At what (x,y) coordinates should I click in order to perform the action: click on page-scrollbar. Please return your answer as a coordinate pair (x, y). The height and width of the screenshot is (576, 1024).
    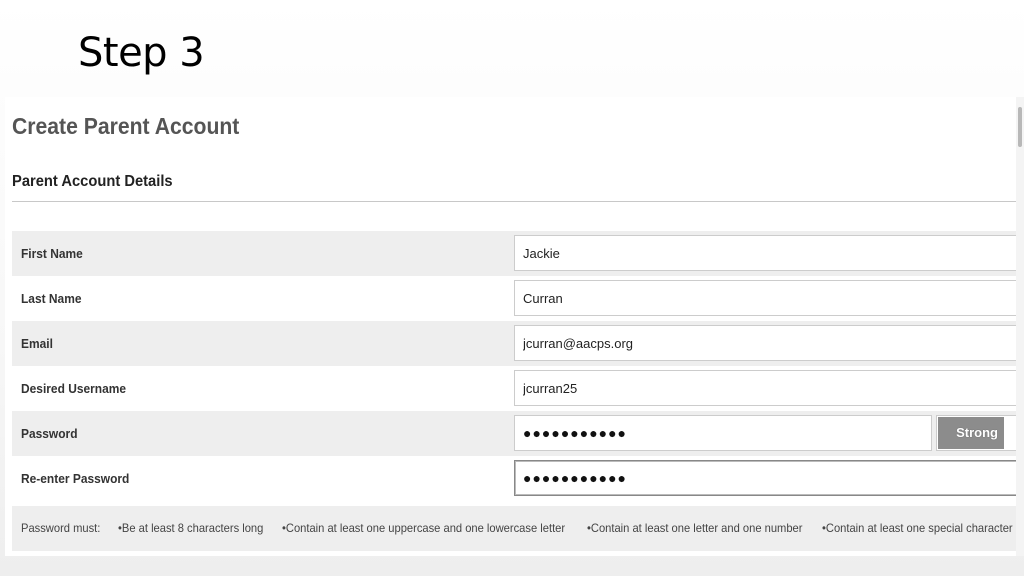
    Looking at the image, I should click on (1020, 326).